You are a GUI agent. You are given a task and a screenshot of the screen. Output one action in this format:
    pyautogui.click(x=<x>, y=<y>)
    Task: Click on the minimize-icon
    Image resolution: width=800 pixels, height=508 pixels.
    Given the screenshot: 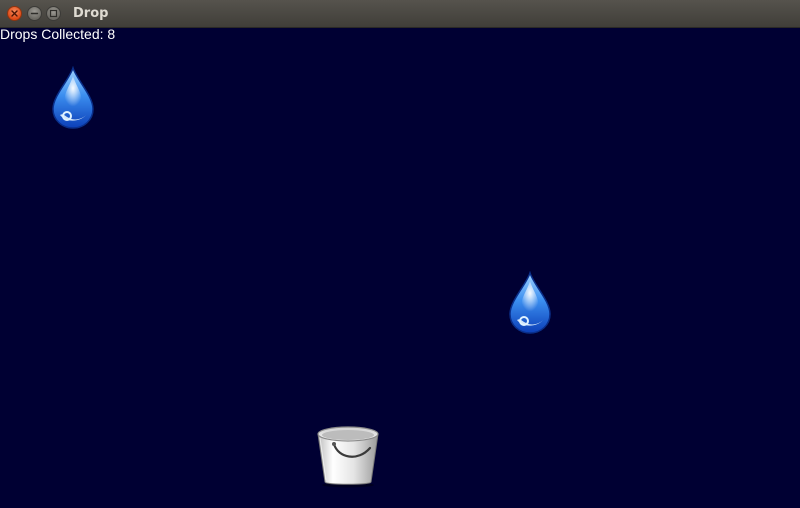 What is the action you would take?
    pyautogui.click(x=34, y=13)
    